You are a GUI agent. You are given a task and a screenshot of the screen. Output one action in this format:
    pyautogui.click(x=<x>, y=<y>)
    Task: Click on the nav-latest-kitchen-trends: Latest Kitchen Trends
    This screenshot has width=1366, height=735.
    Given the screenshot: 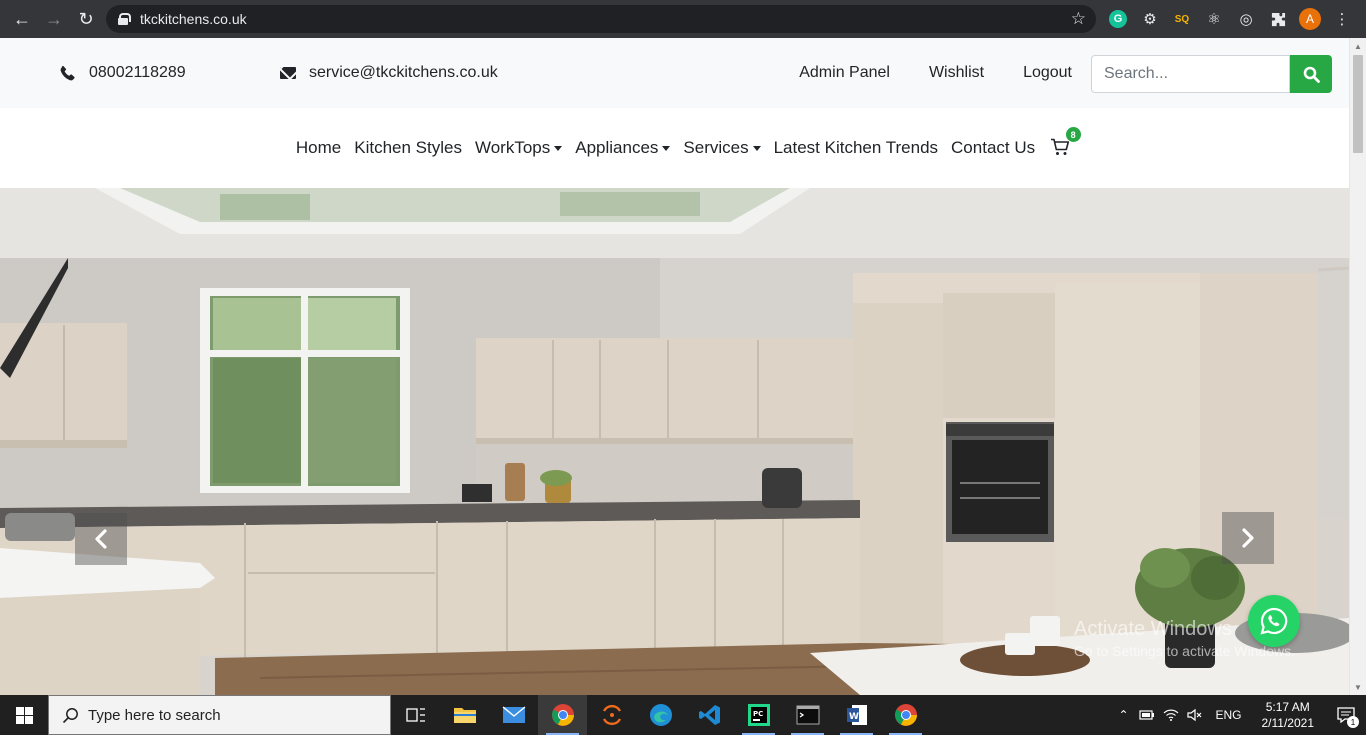 What is the action you would take?
    pyautogui.click(x=855, y=148)
    